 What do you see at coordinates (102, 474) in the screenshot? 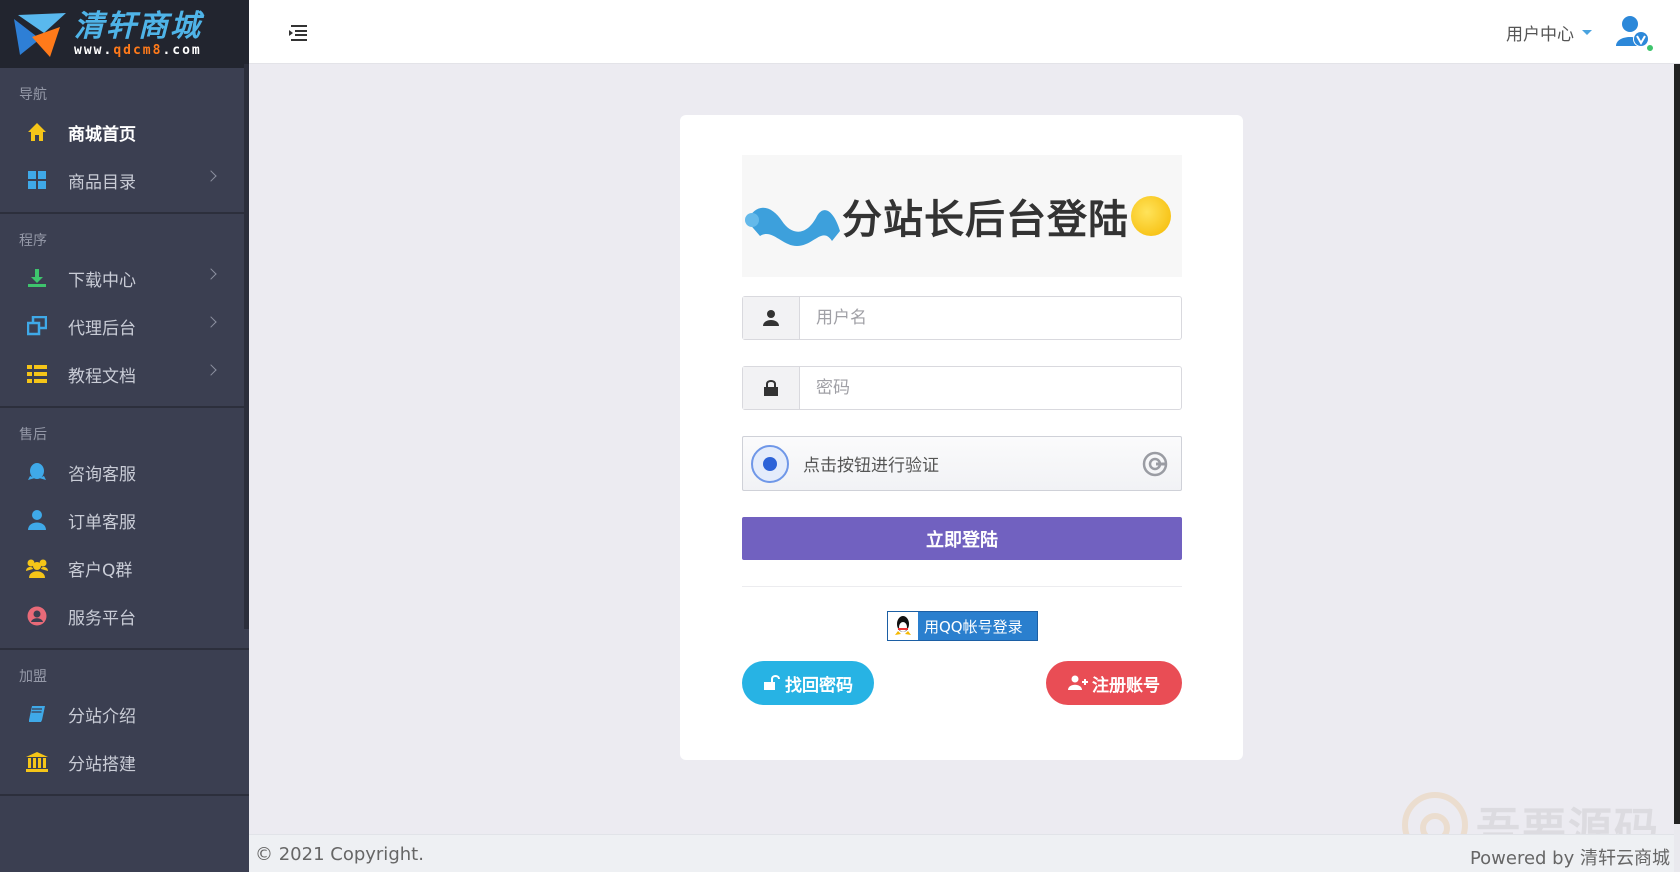
I see `sidebar-item-label: 咨询客服` at bounding box center [102, 474].